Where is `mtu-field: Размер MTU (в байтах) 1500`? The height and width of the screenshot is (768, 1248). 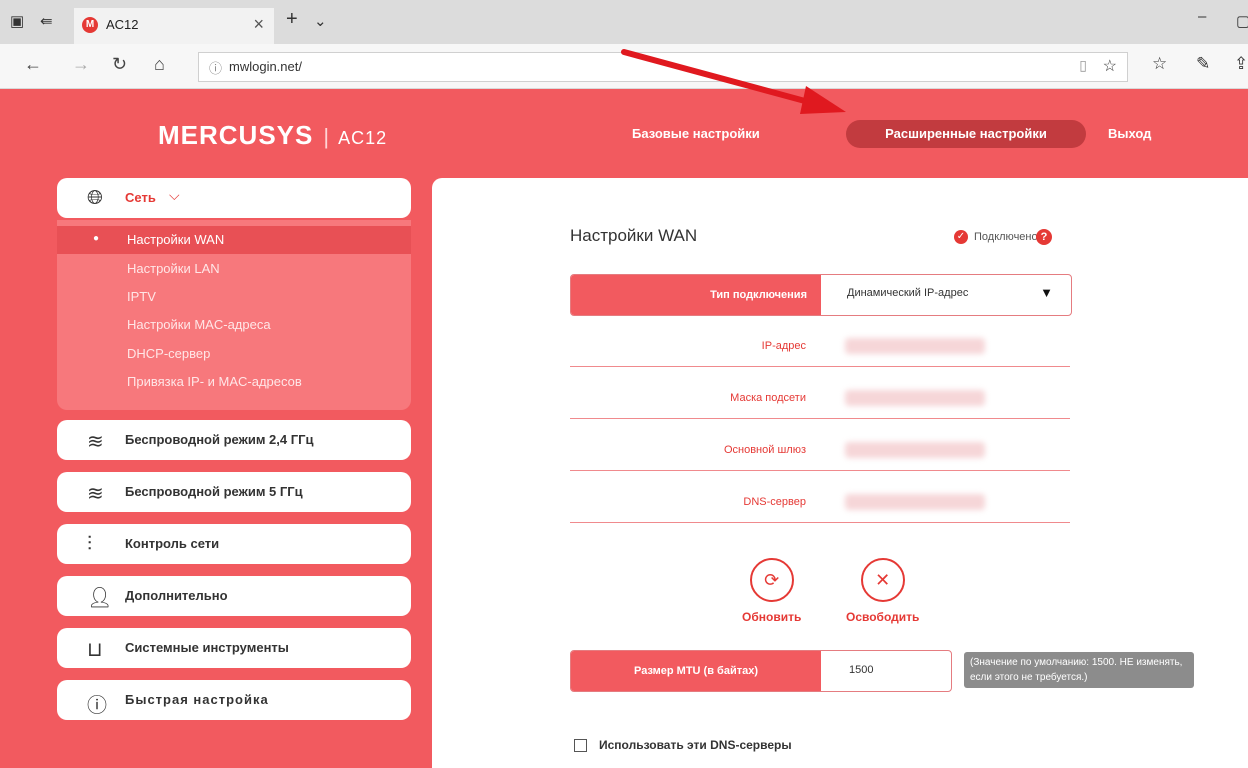 mtu-field: Размер MTU (в байтах) 1500 is located at coordinates (761, 671).